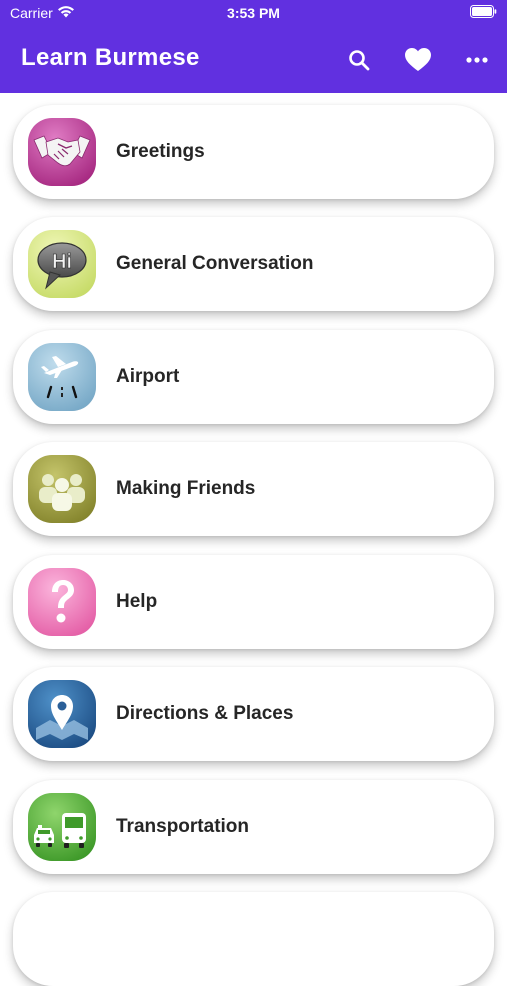  What do you see at coordinates (253, 602) in the screenshot?
I see `category-card-help: Help` at bounding box center [253, 602].